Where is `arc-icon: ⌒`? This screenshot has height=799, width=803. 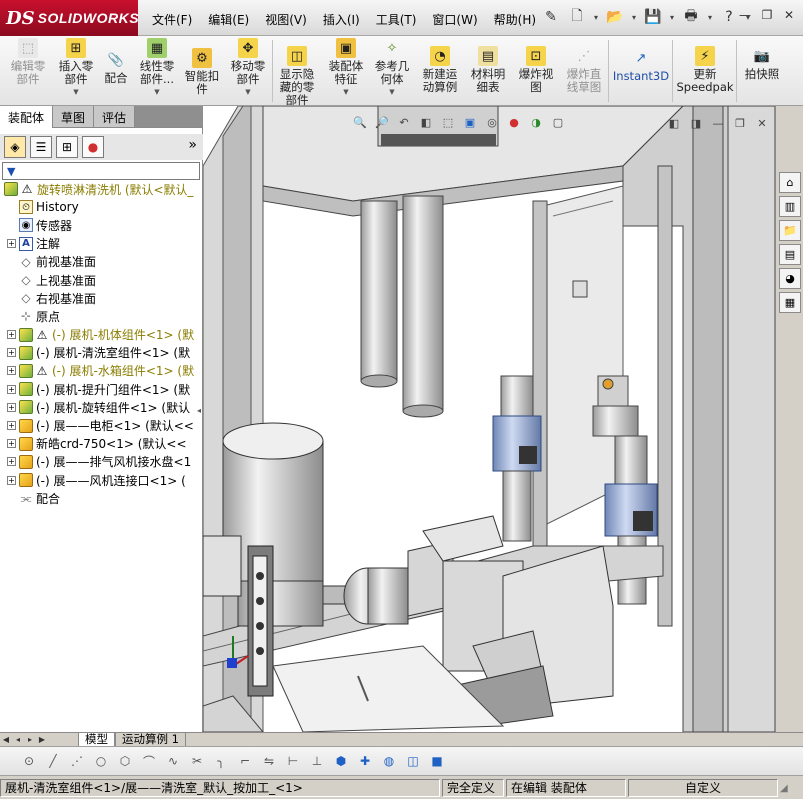
arc-icon: ⌒ is located at coordinates (149, 761).